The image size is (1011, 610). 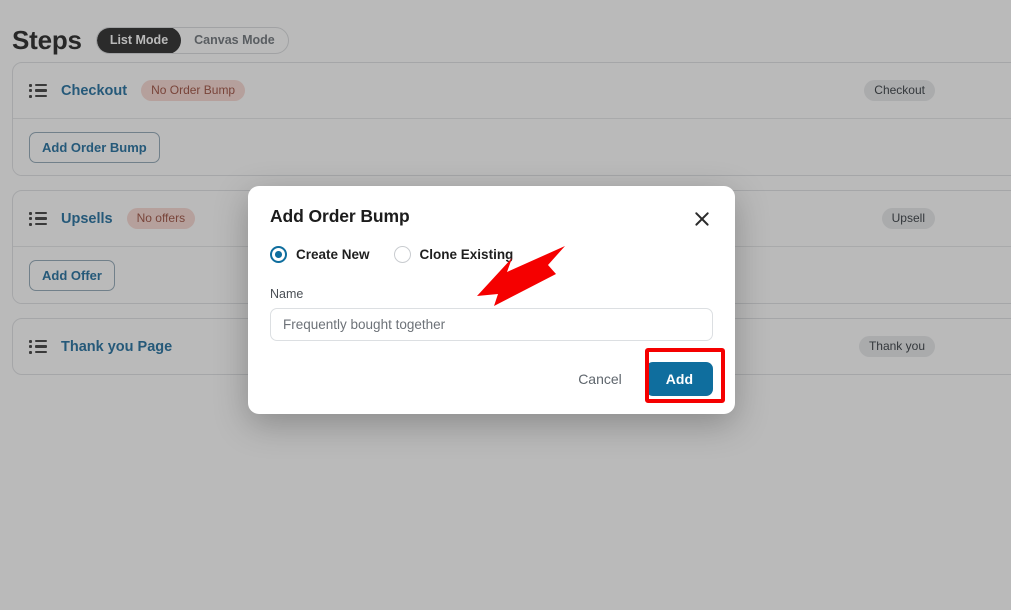 I want to click on dialog-header: Add Order Bump, so click(x=491, y=218).